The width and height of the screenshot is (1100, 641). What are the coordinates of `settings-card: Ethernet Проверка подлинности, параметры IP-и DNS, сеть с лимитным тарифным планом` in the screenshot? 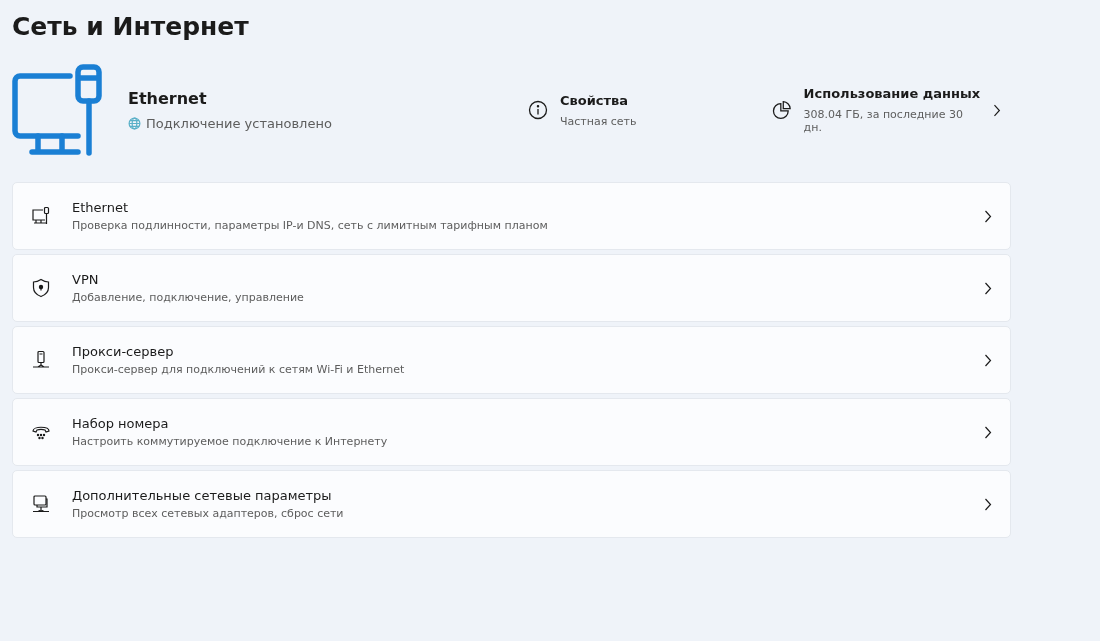 It's located at (511, 216).